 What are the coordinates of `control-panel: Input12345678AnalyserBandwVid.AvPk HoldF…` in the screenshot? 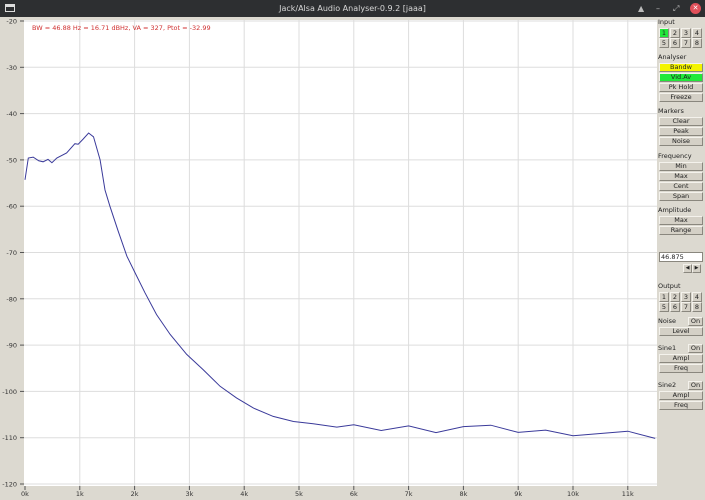 It's located at (681, 258).